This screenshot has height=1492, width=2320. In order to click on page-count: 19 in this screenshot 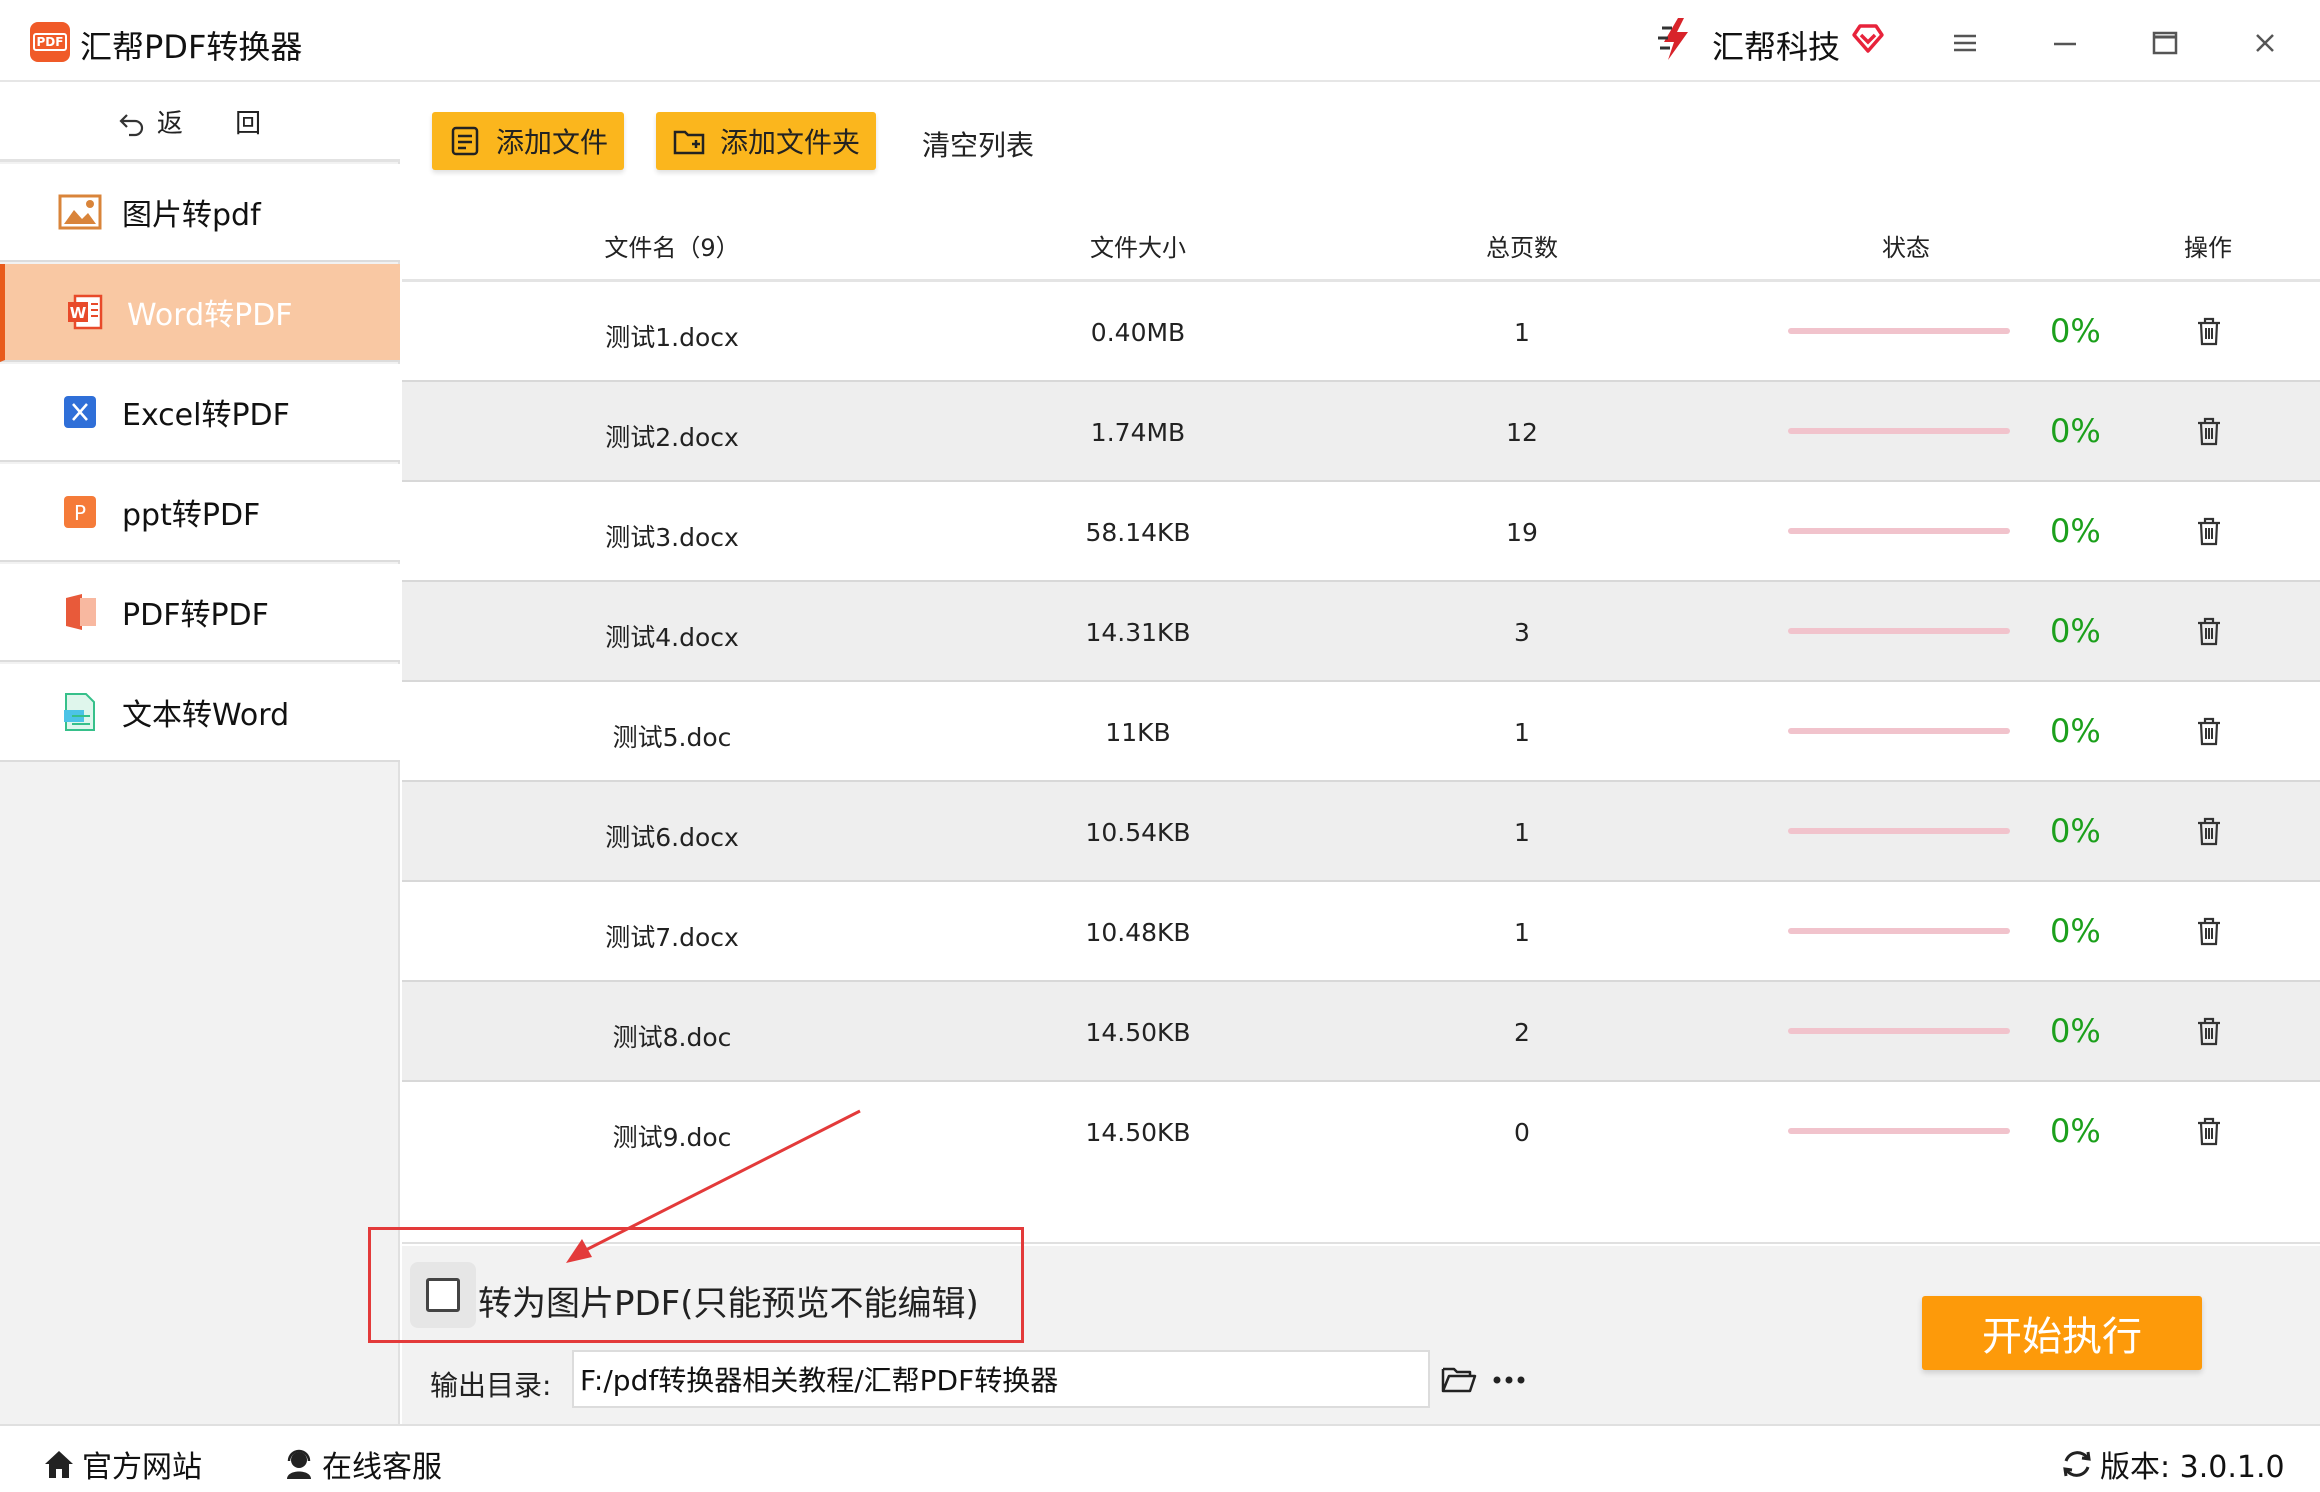, I will do `click(1522, 532)`.